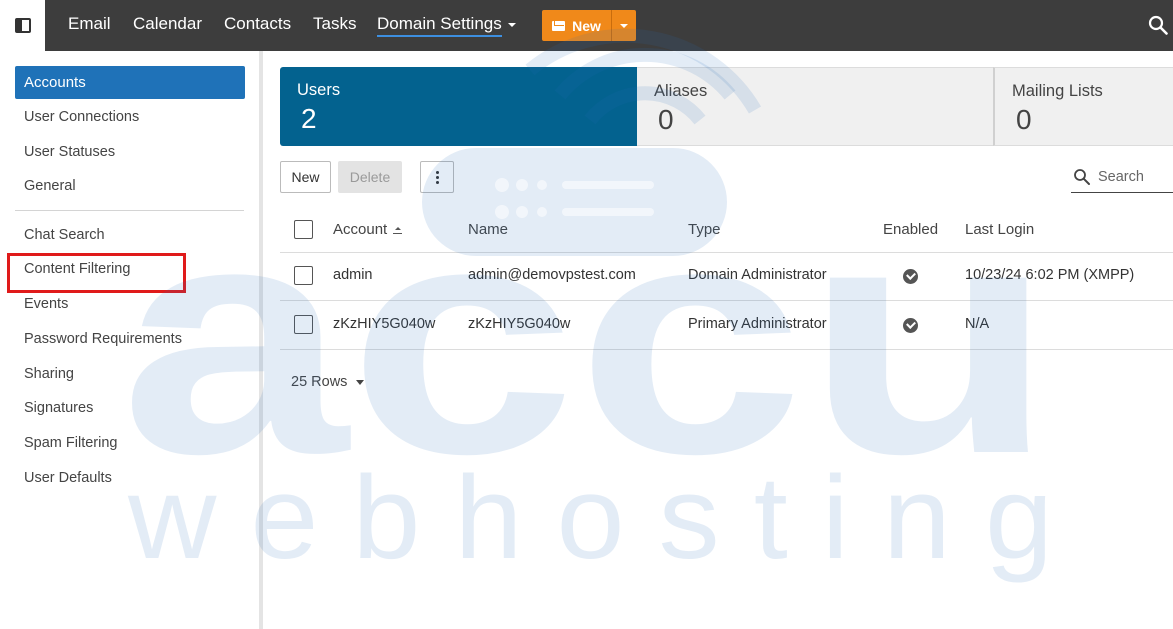 The height and width of the screenshot is (629, 1173). Describe the element at coordinates (70, 443) in the screenshot. I see `sidebar-item-spam-filtering: Spam Filtering` at that location.